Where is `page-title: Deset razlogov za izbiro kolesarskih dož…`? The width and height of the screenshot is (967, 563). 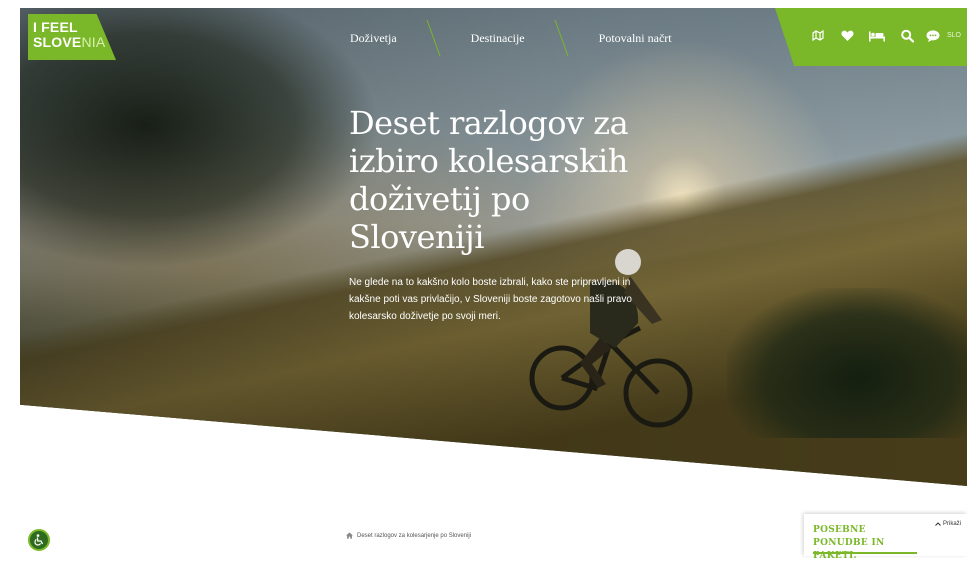 page-title: Deset razlogov za izbiro kolesarskih dož… is located at coordinates (489, 180).